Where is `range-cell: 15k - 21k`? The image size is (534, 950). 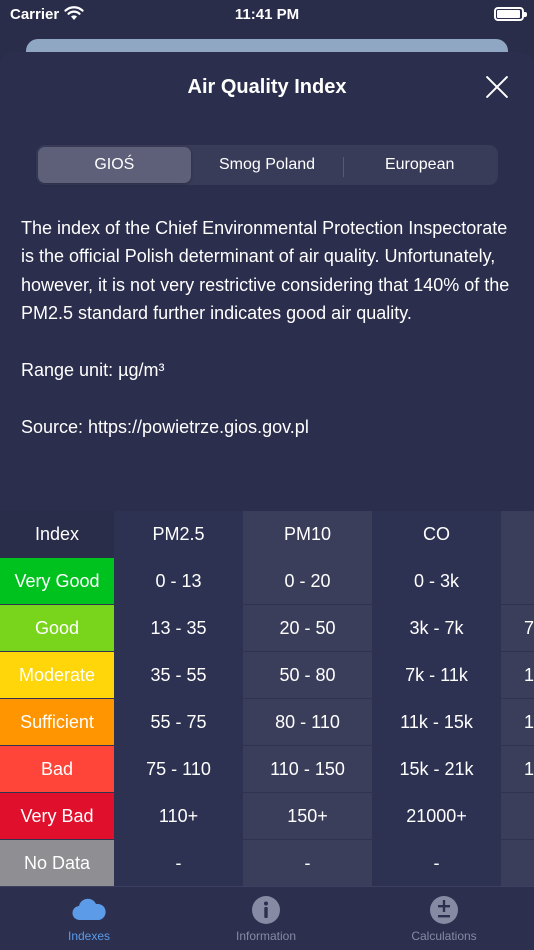 range-cell: 15k - 21k is located at coordinates (436, 769).